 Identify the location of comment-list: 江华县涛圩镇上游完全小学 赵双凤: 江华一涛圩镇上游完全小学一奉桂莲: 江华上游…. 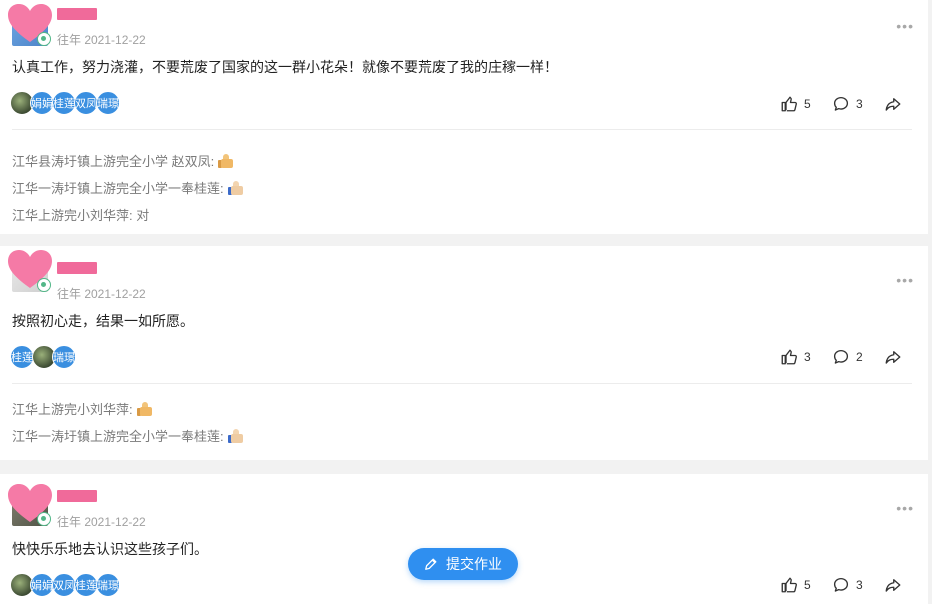
(128, 187).